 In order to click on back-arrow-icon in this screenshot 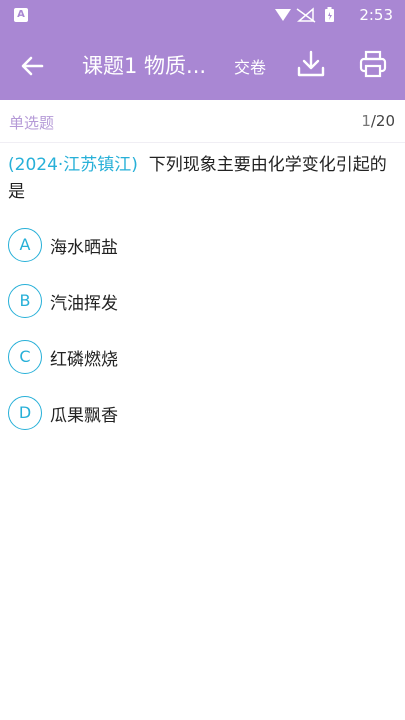, I will do `click(32, 66)`.